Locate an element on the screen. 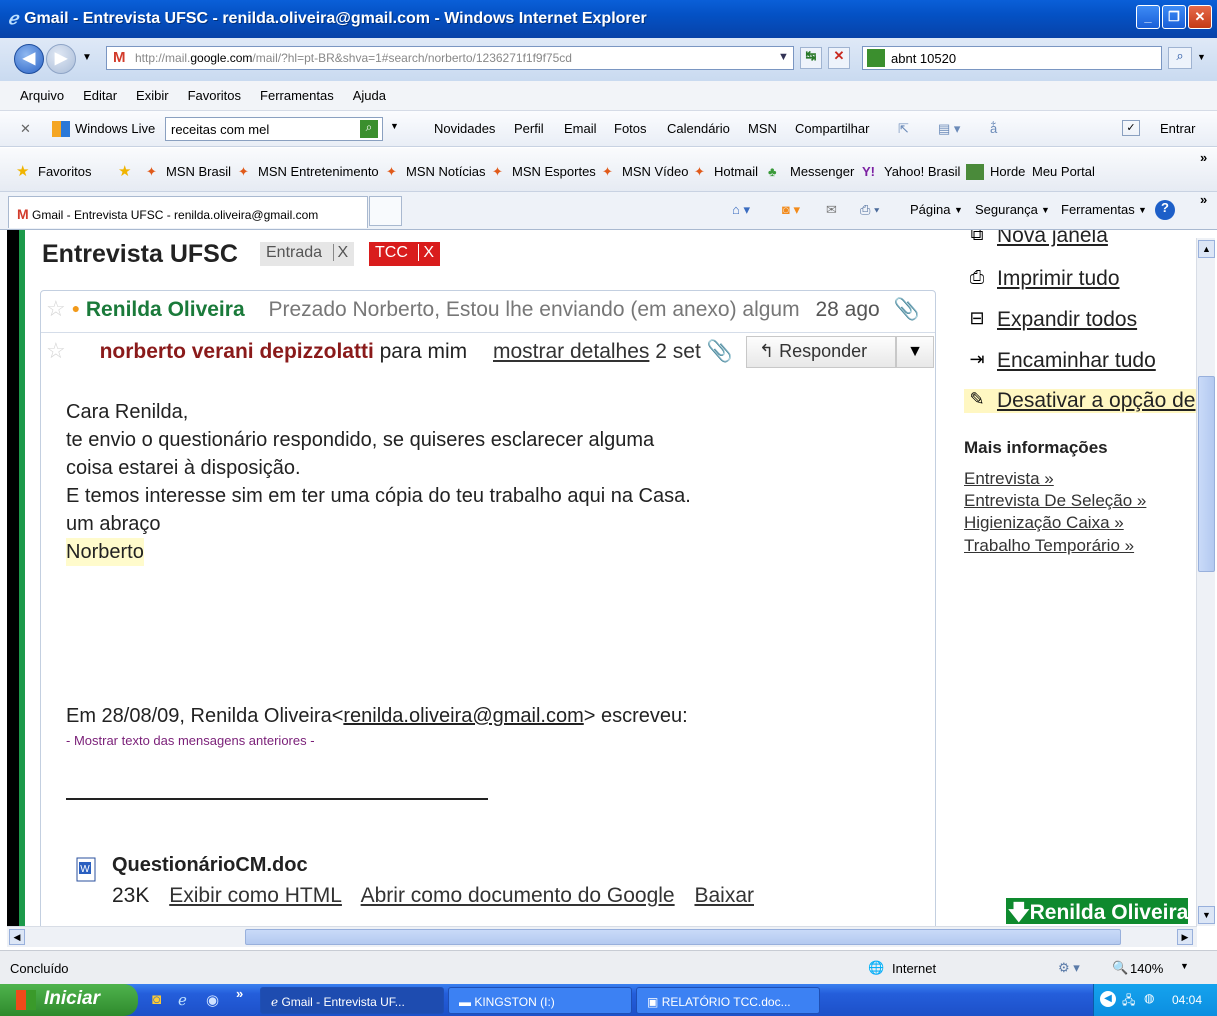 The height and width of the screenshot is (1016, 1217). menu-favorites: Favoritos is located at coordinates (214, 95).